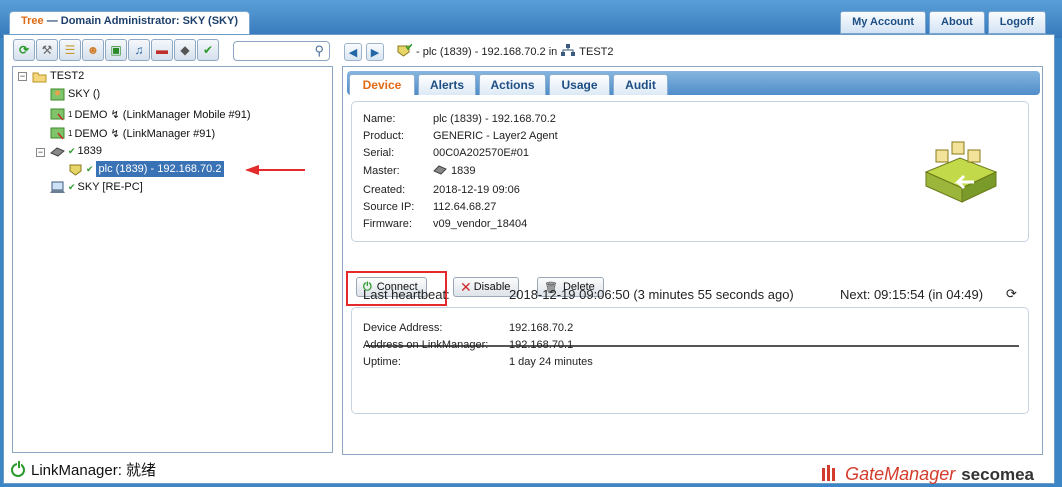 The height and width of the screenshot is (487, 1062). What do you see at coordinates (693, 83) in the screenshot?
I see `tab-bar: Device Alerts Actions Usage Audit` at bounding box center [693, 83].